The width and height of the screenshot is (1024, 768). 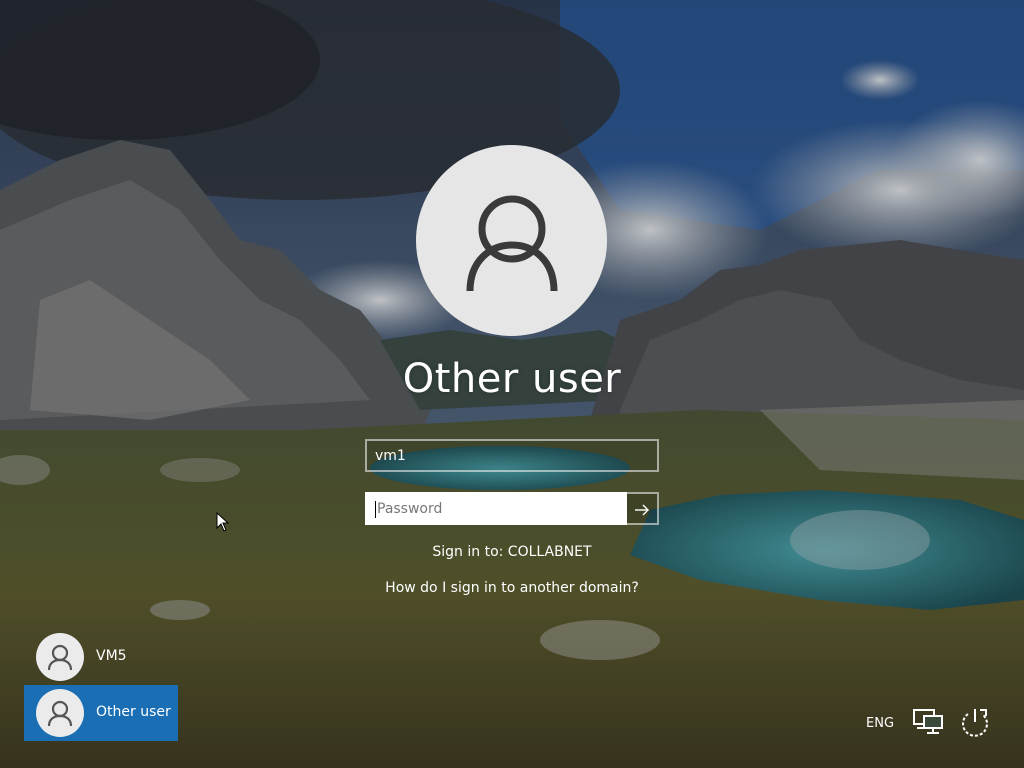 What do you see at coordinates (512, 552) in the screenshot?
I see `sign-in-domain-text: Sign in to: COLLABNET` at bounding box center [512, 552].